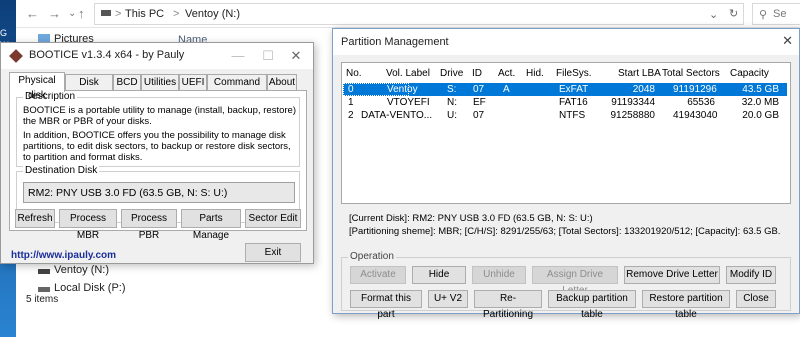 This screenshot has height=337, width=800. What do you see at coordinates (760, 102) in the screenshot?
I see `table-cell: 32.0 MB` at bounding box center [760, 102].